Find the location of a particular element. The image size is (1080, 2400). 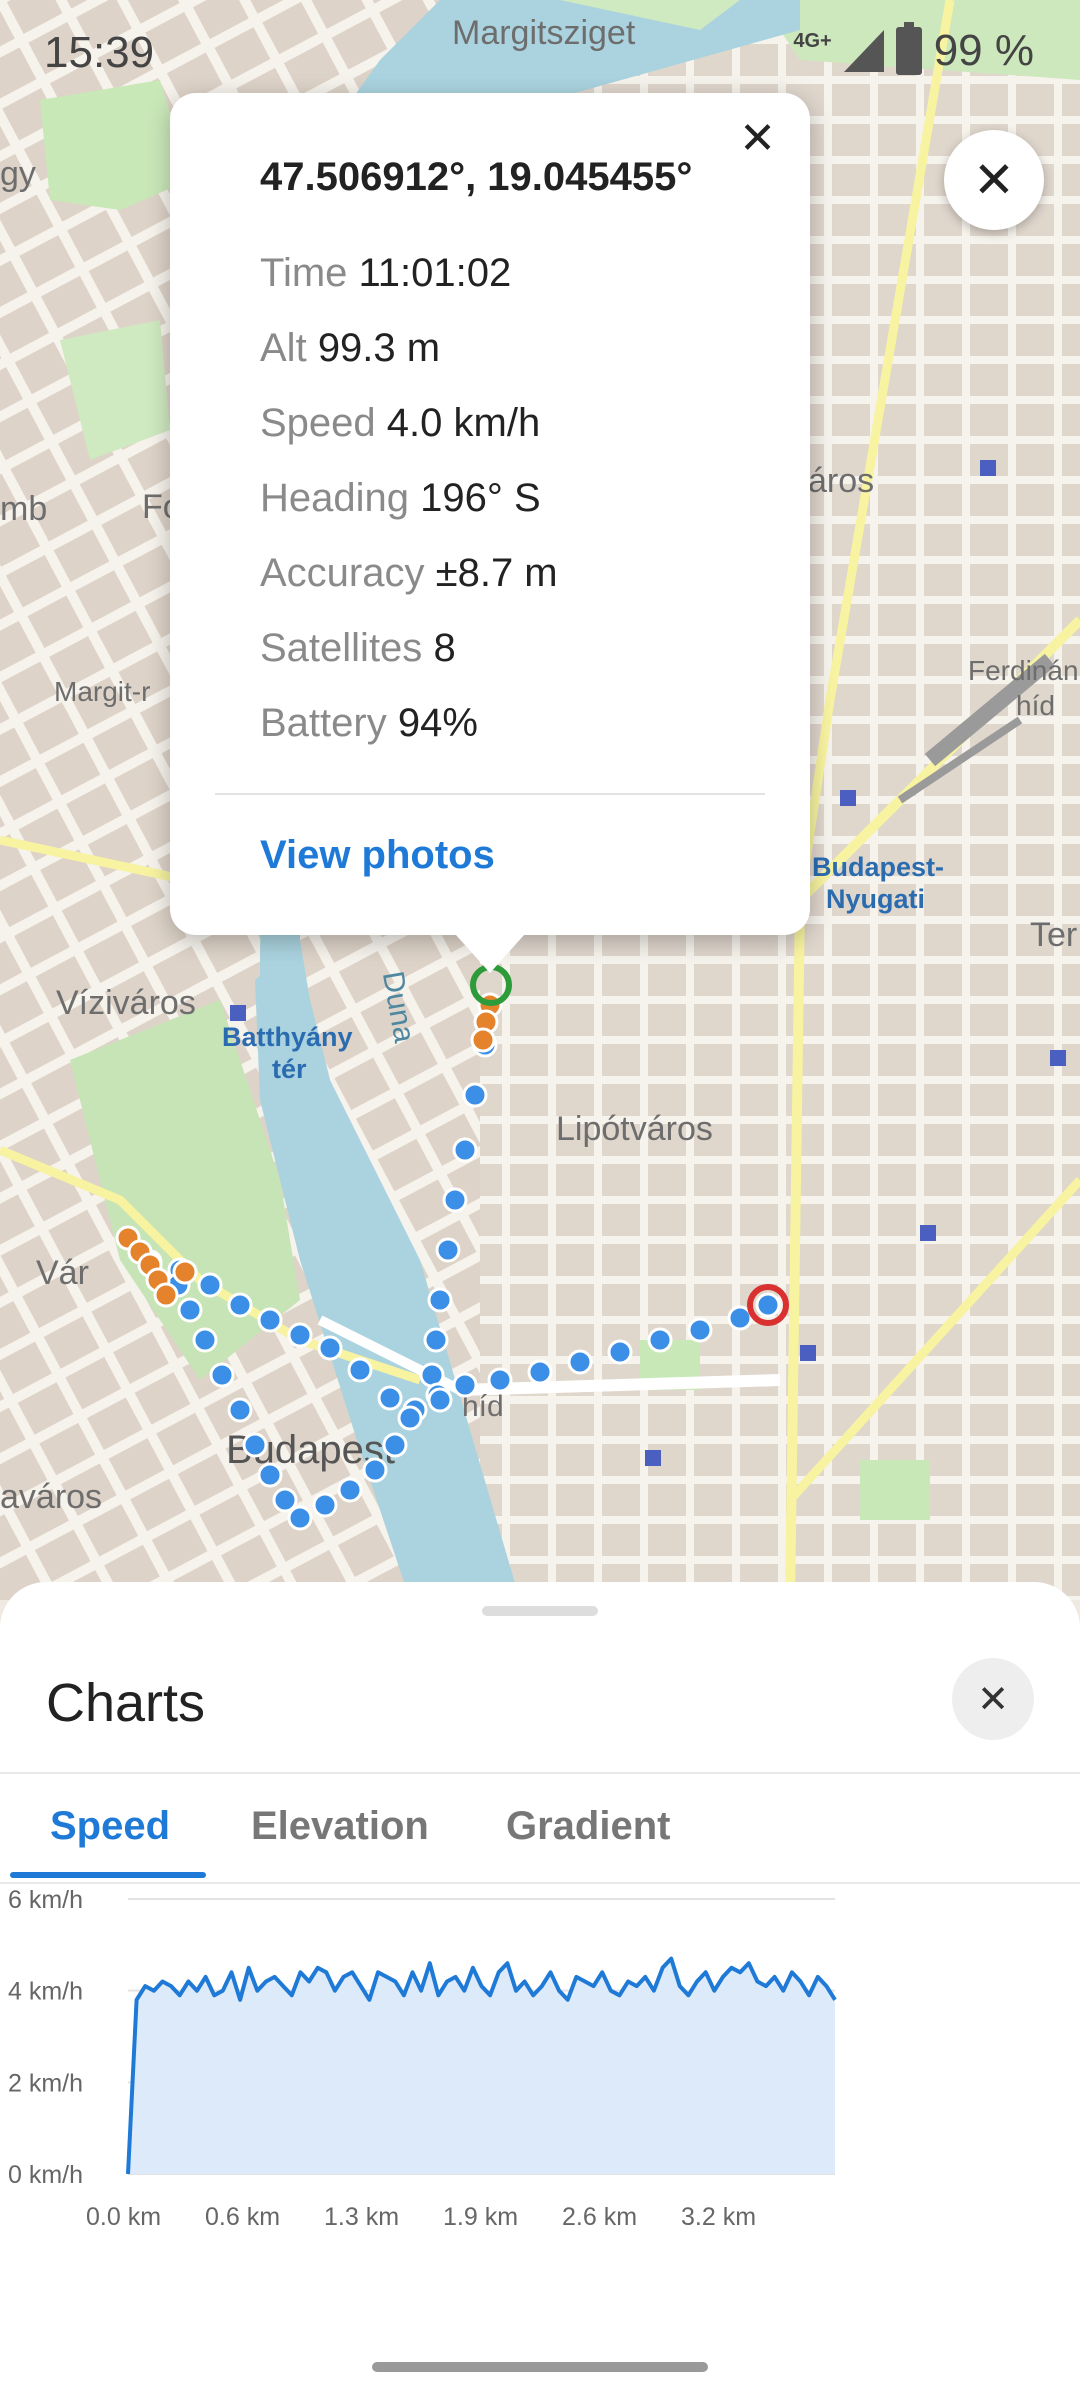

popup-row-alt: Alt 99.3 m is located at coordinates (350, 348).